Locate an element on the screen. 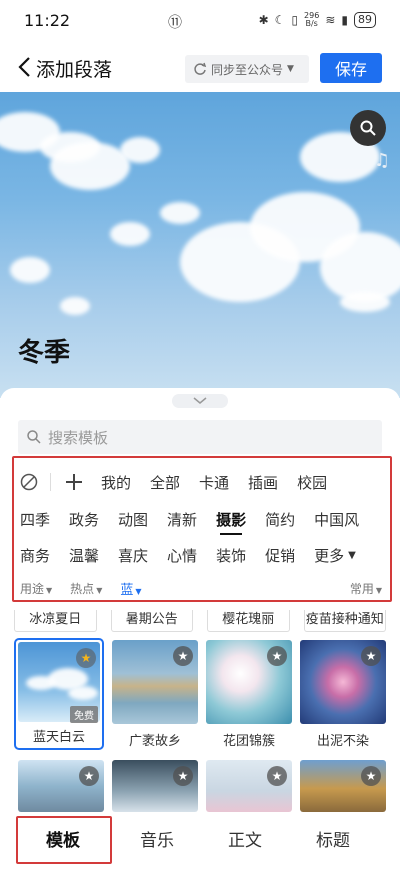 This screenshot has height=878, width=400. battery-indicator: 89 is located at coordinates (365, 20).